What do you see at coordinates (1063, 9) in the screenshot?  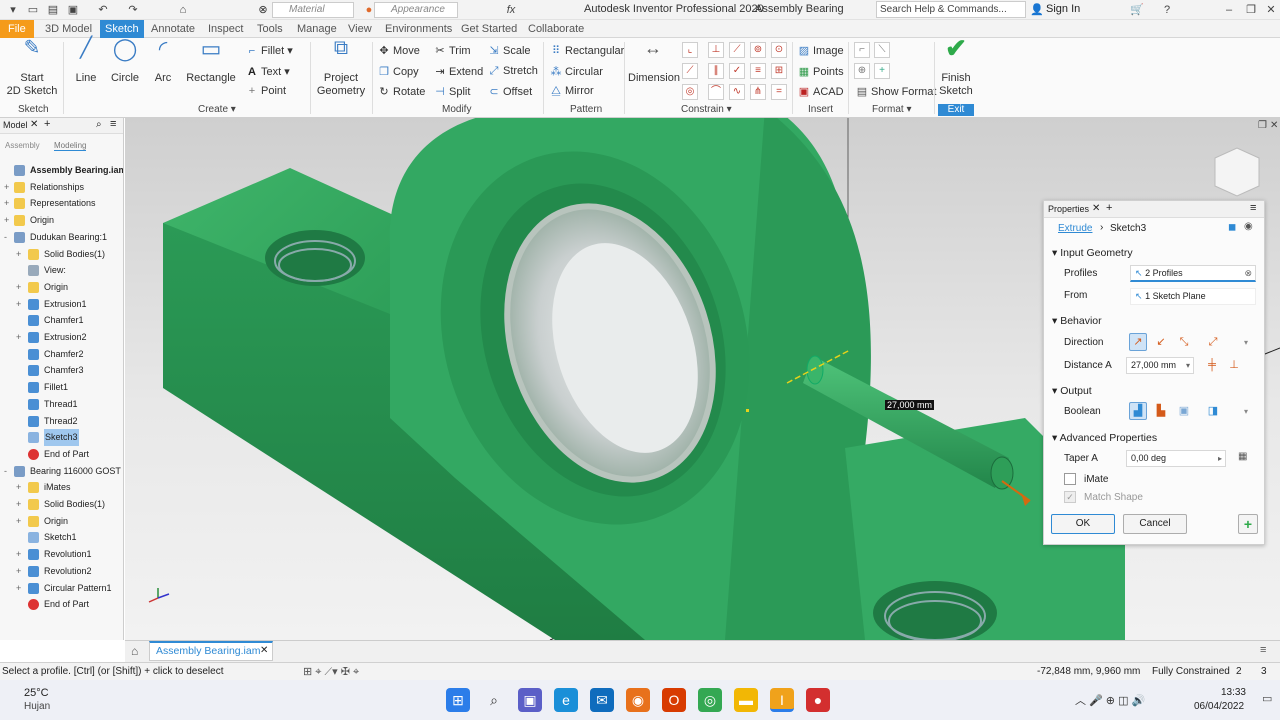 I see `sign-in-link: Sign In` at bounding box center [1063, 9].